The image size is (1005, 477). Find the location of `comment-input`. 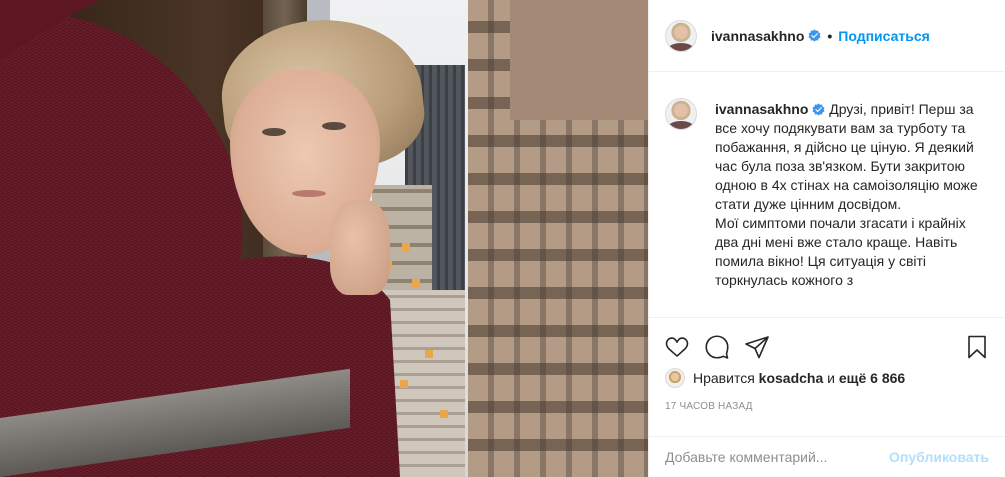

comment-input is located at coordinates (777, 457).